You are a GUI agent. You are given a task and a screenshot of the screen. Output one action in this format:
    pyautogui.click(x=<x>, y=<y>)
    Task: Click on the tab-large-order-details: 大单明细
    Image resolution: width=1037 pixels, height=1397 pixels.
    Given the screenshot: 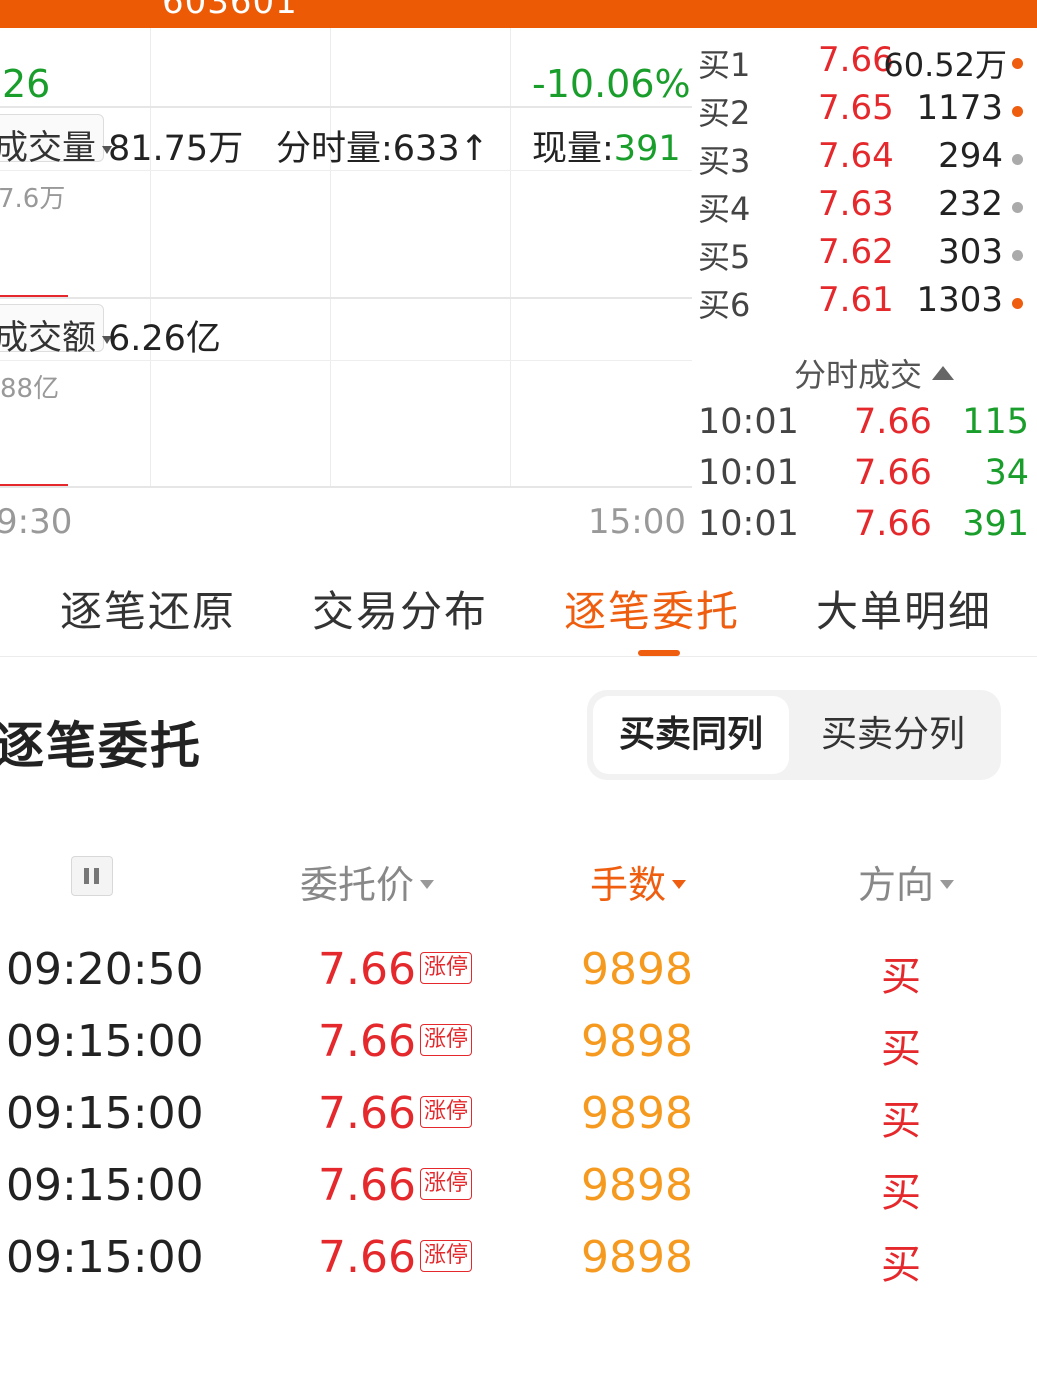 What is the action you would take?
    pyautogui.click(x=904, y=608)
    